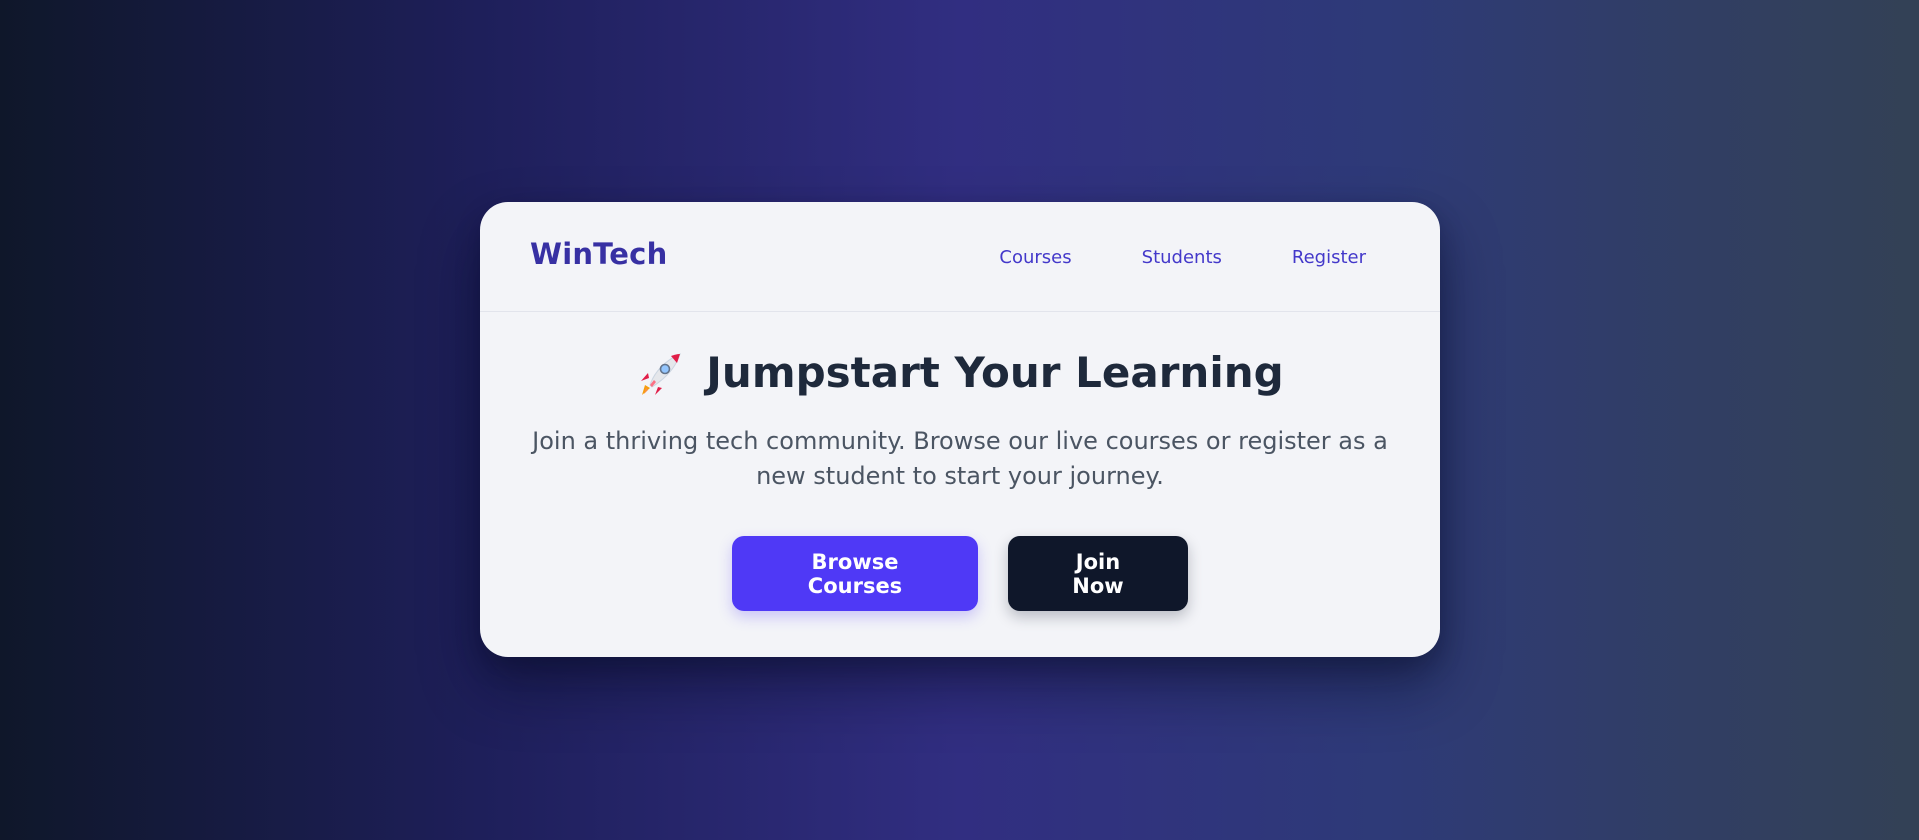 Image resolution: width=1919 pixels, height=840 pixels. What do you see at coordinates (1098, 573) in the screenshot?
I see `join-now-button: Join Now` at bounding box center [1098, 573].